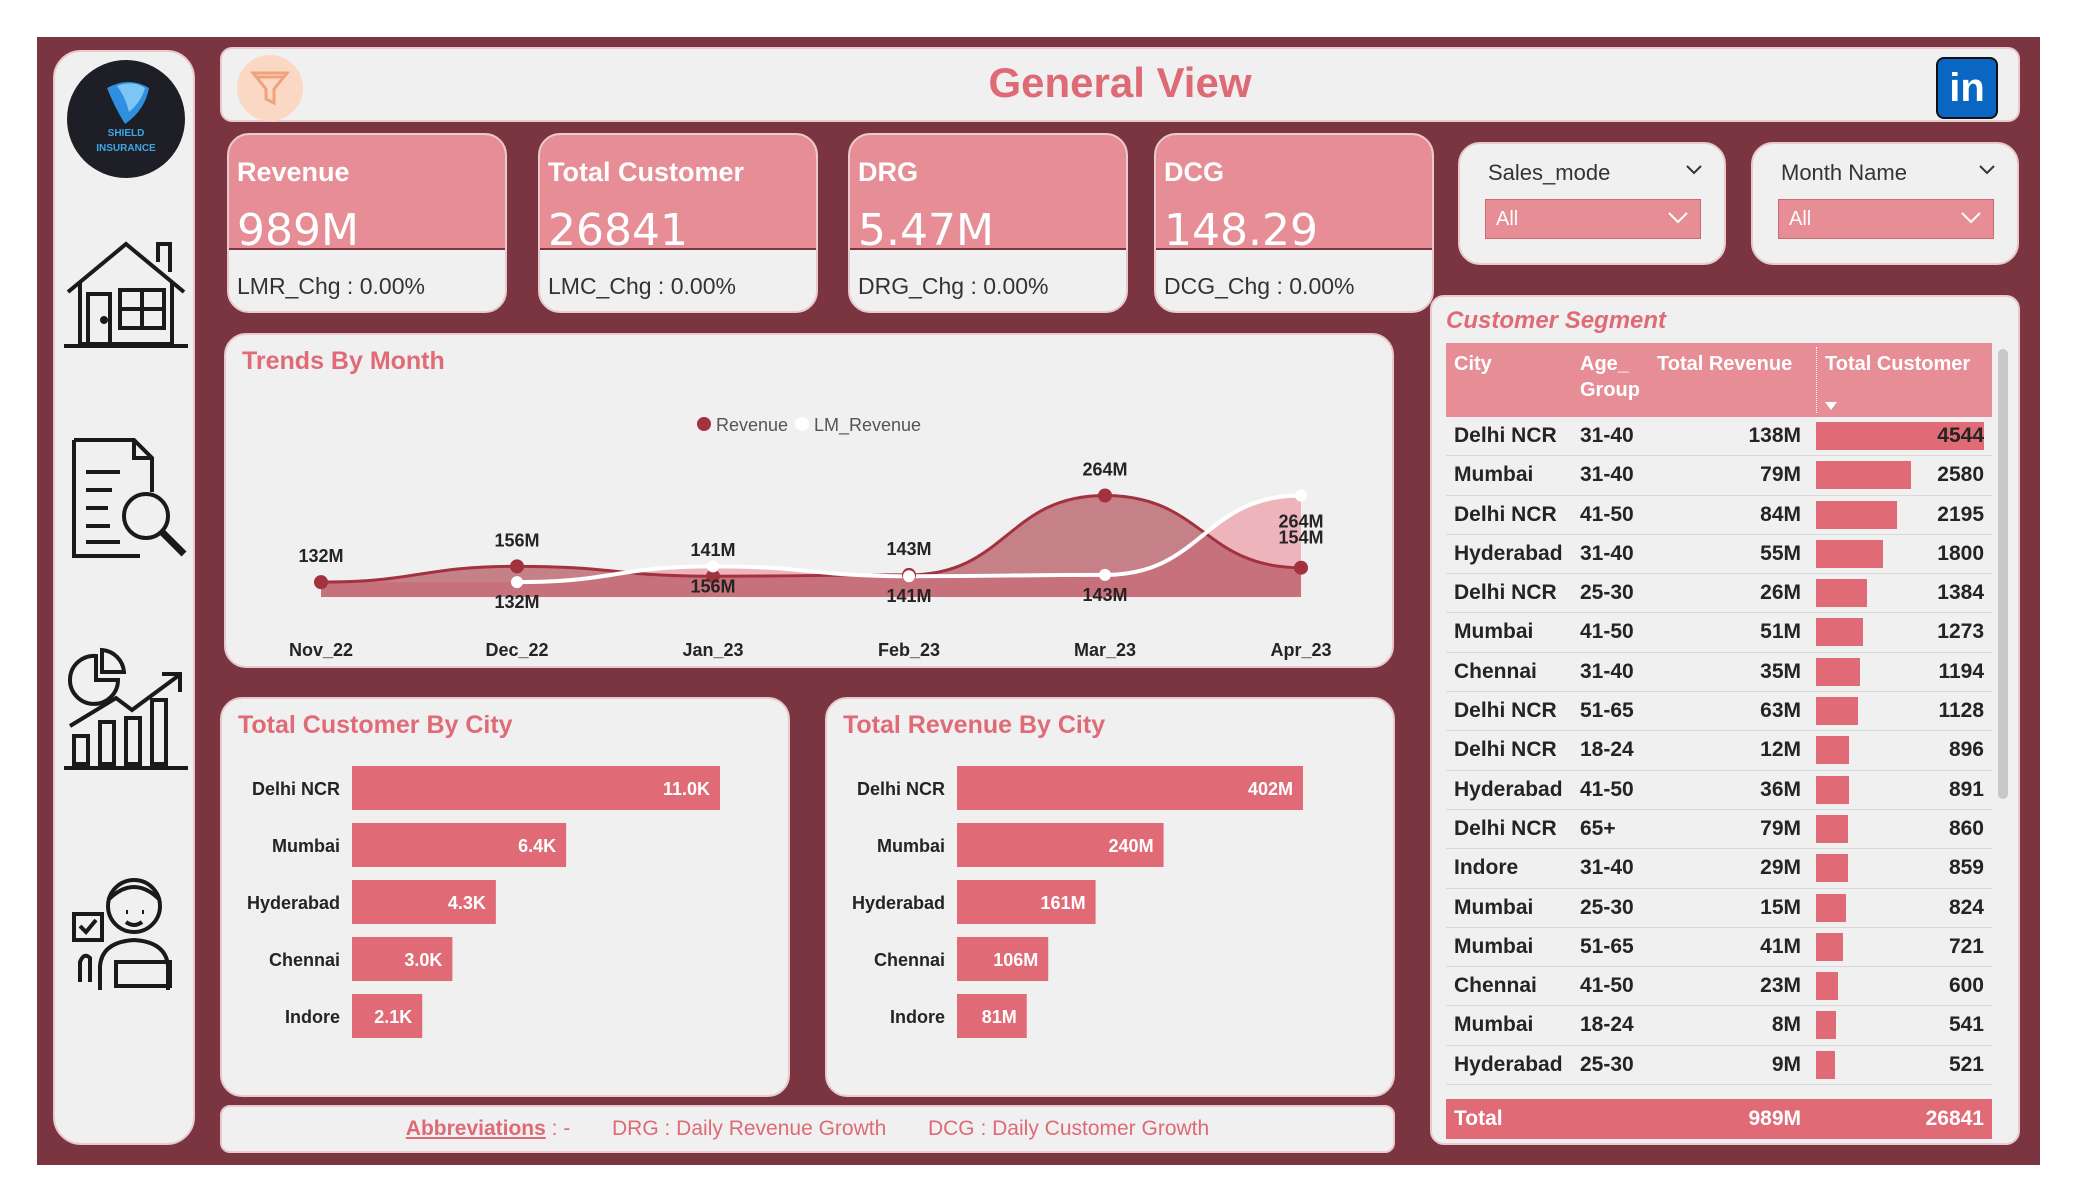 The width and height of the screenshot is (2075, 1200). What do you see at coordinates (1556, 320) in the screenshot?
I see `table-title: Customer Segment` at bounding box center [1556, 320].